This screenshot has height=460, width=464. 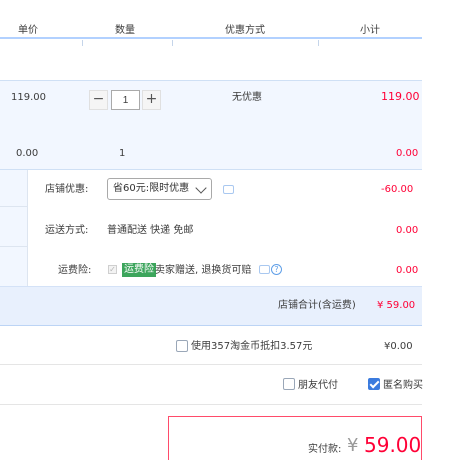 I want to click on shop-coupon-label: 店铺优惠:, so click(x=67, y=189).